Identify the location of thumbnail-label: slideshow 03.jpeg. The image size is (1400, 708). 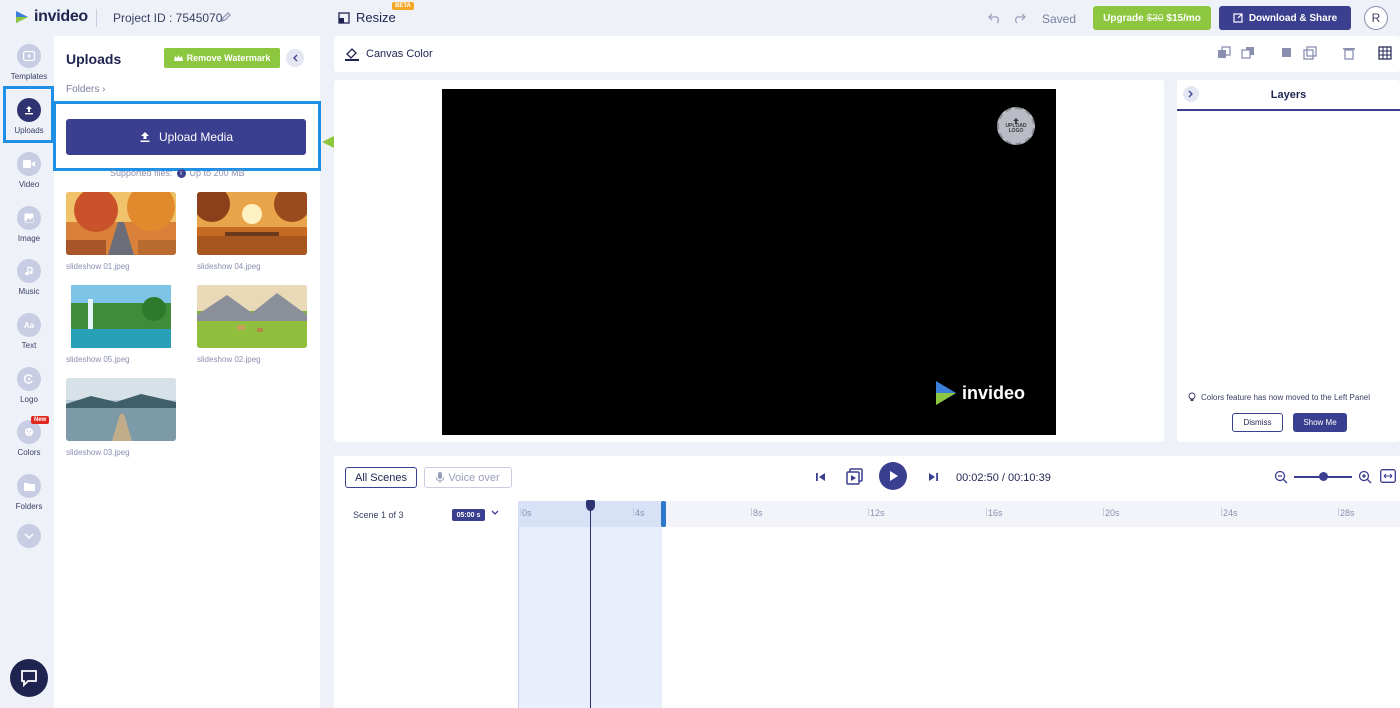
(98, 452).